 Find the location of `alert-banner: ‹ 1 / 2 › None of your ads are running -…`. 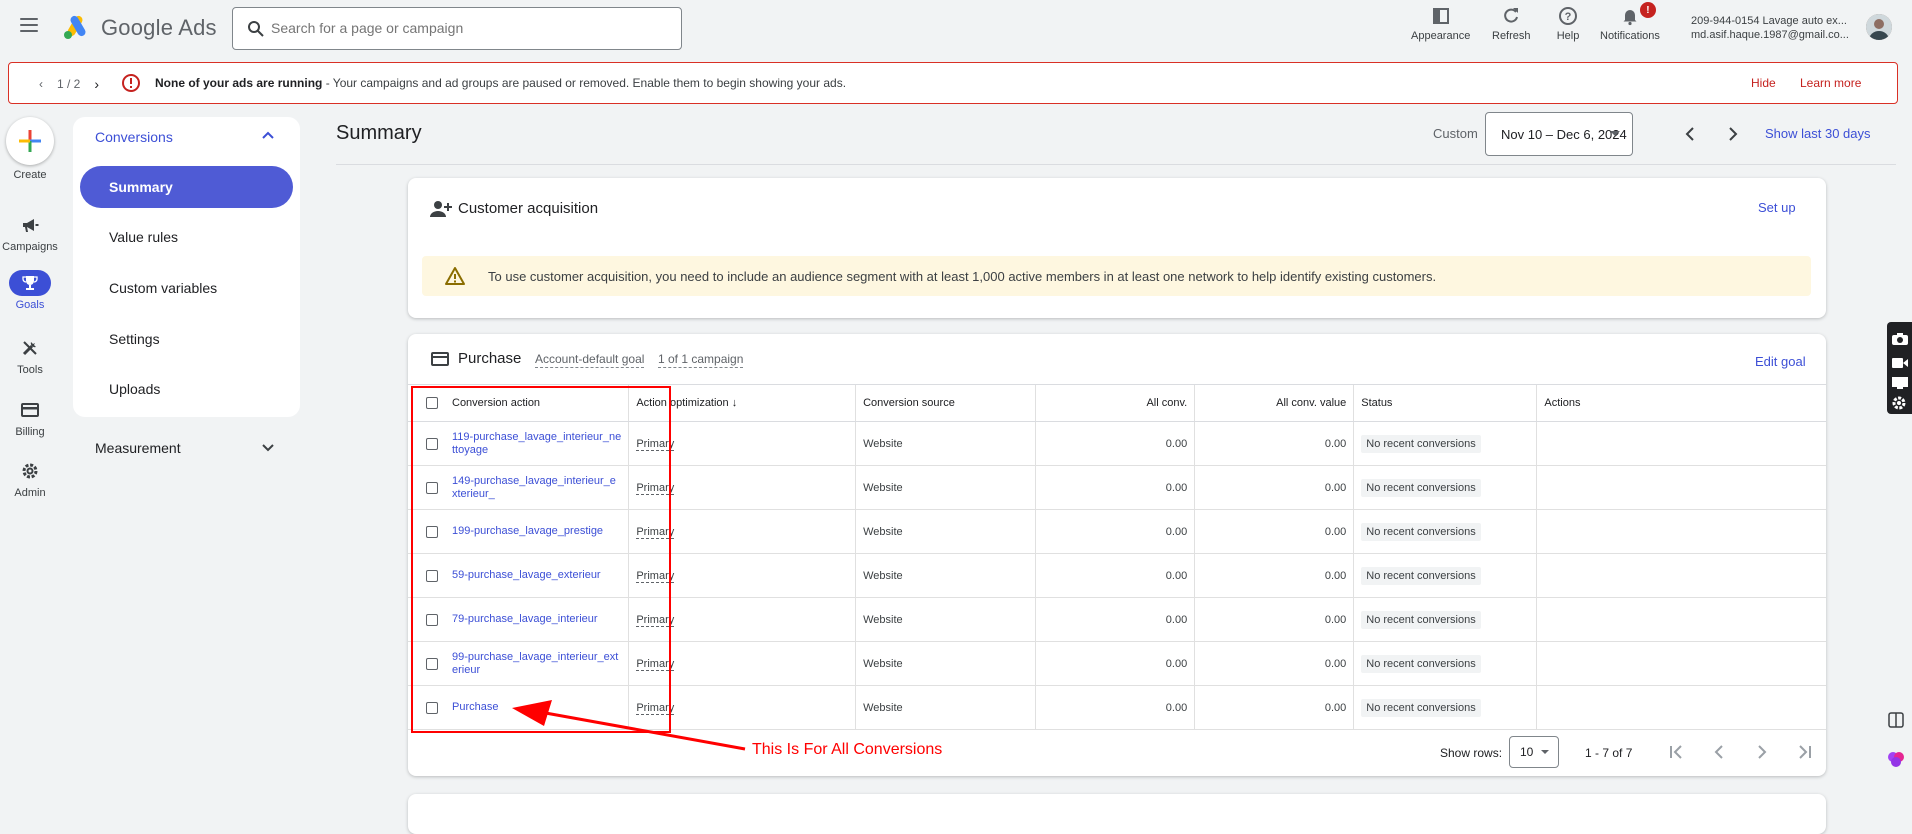

alert-banner: ‹ 1 / 2 › None of your ads are running -… is located at coordinates (953, 83).